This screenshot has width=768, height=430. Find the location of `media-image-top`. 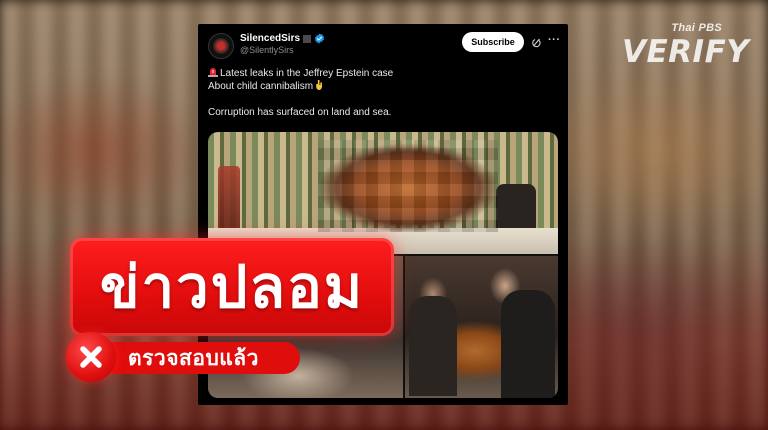

media-image-top is located at coordinates (383, 193).